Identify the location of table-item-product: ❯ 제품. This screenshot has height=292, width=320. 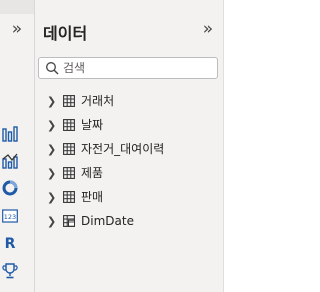
(132, 175).